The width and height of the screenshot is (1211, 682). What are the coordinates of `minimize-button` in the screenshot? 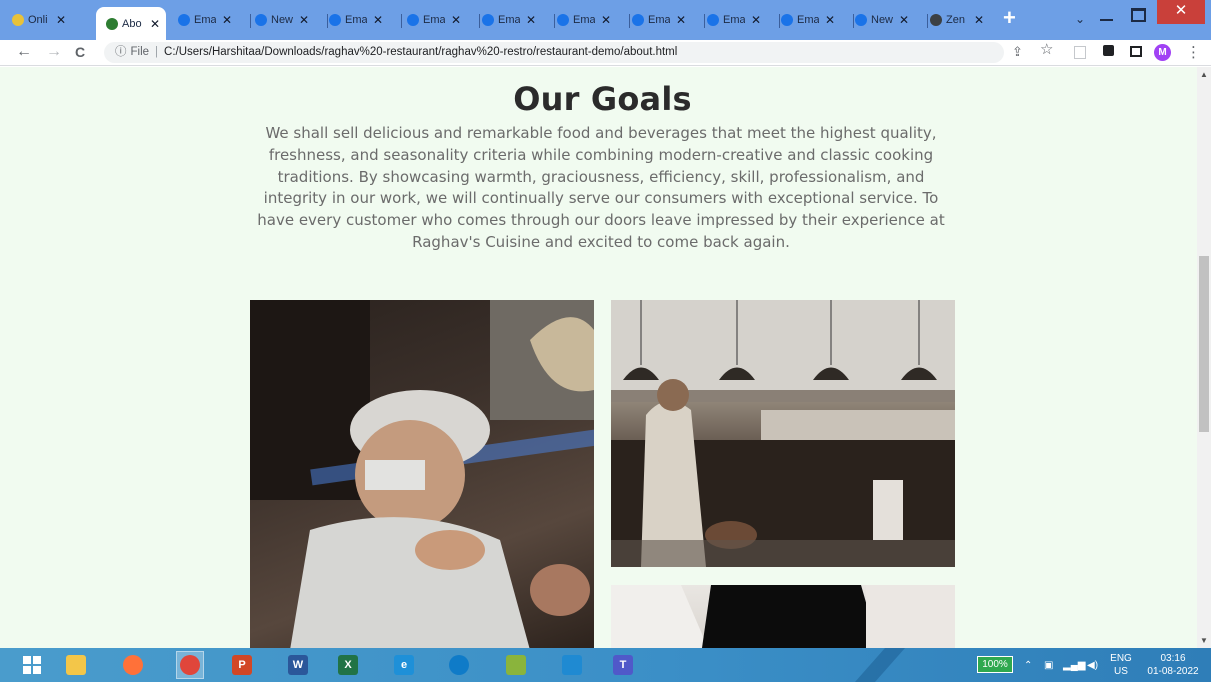 It's located at (1106, 17).